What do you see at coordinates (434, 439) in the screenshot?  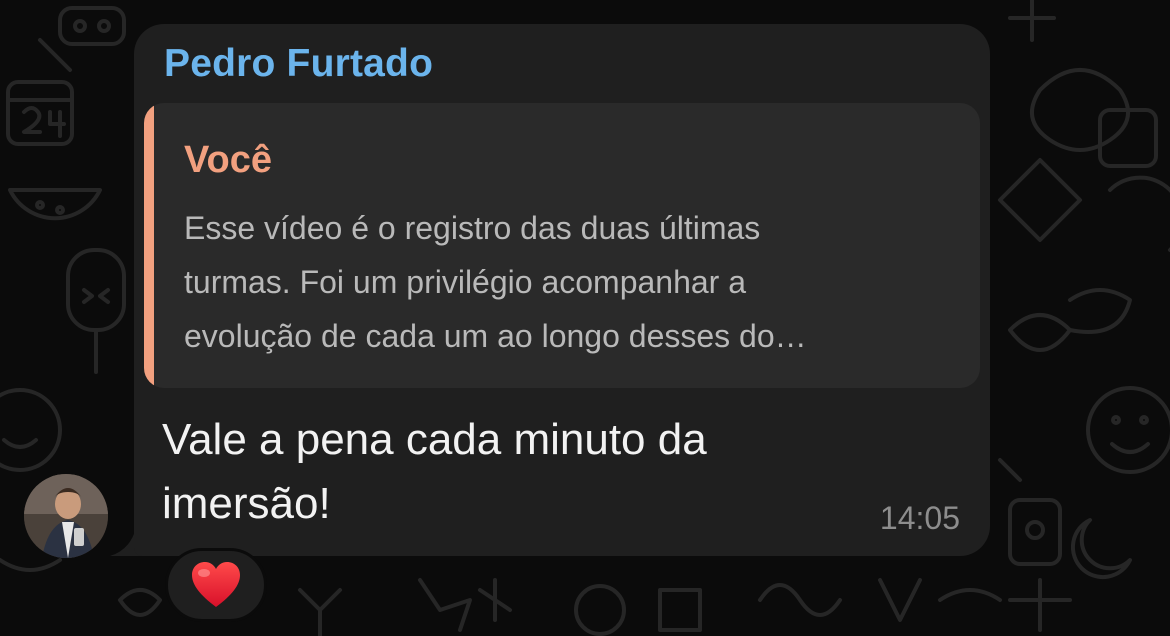 I see `message-text-line: Vale a pena cada minuto da` at bounding box center [434, 439].